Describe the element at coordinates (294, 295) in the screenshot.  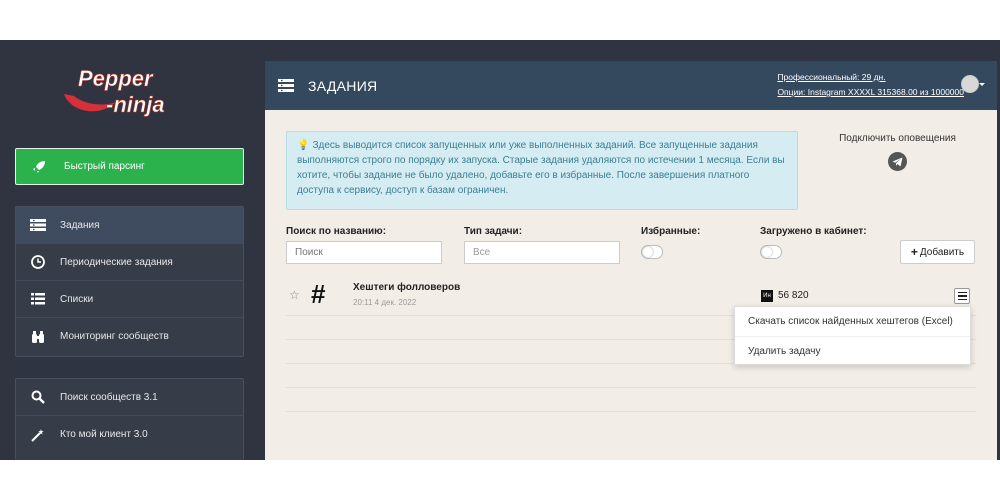
I see `star-icon: ☆` at that location.